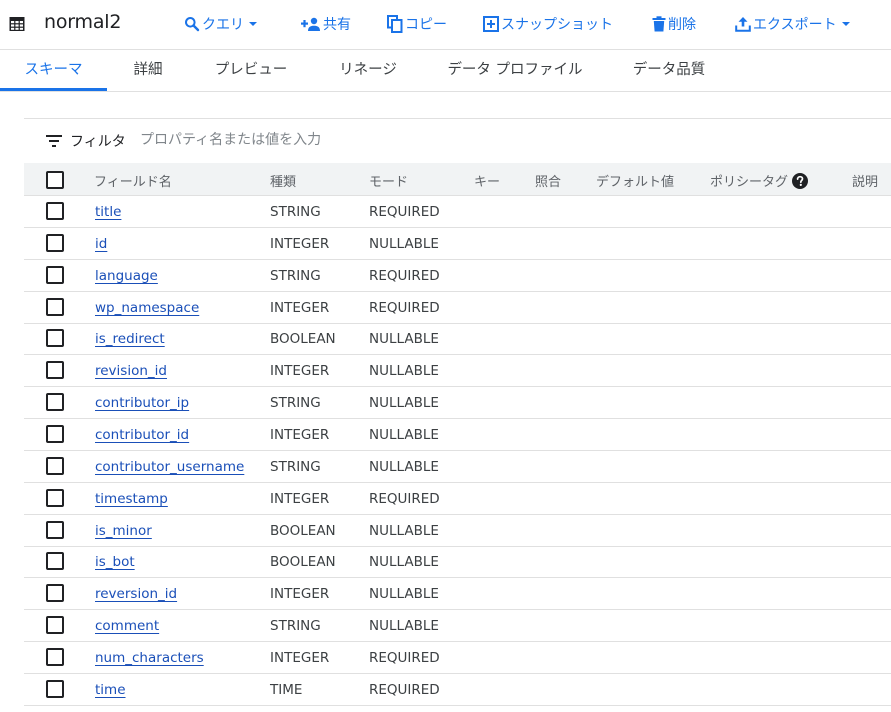  What do you see at coordinates (457, 339) in the screenshot?
I see `table-row: is_redirect BOOLEAN NULLABLE` at bounding box center [457, 339].